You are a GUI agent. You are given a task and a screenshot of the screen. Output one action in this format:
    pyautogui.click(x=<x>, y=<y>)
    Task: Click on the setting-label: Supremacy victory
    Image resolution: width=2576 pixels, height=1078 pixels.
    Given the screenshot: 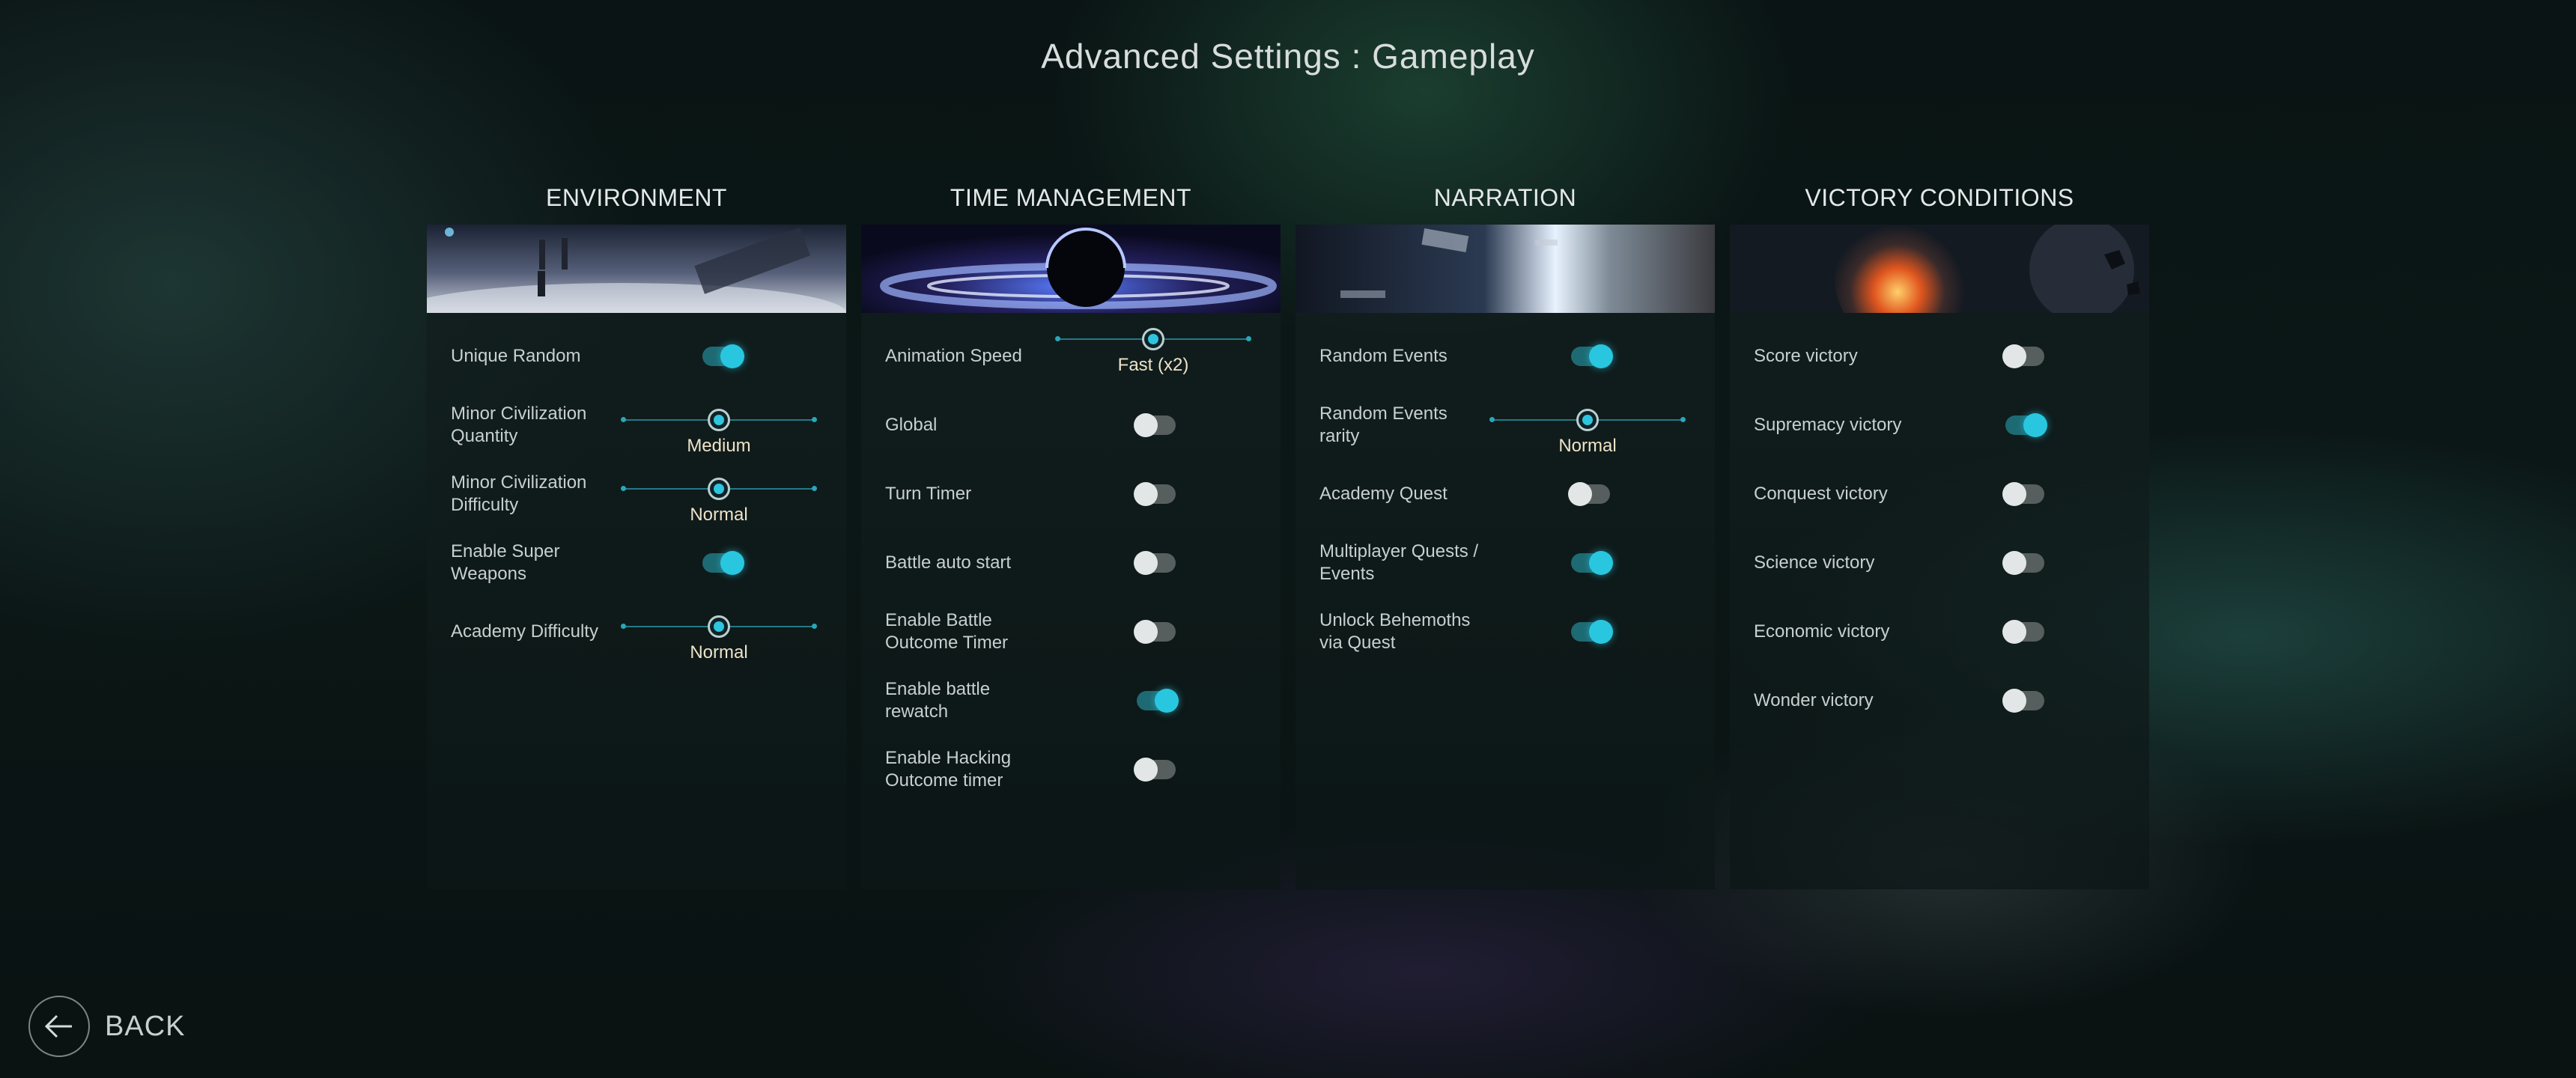 What is the action you would take?
    pyautogui.click(x=1828, y=425)
    